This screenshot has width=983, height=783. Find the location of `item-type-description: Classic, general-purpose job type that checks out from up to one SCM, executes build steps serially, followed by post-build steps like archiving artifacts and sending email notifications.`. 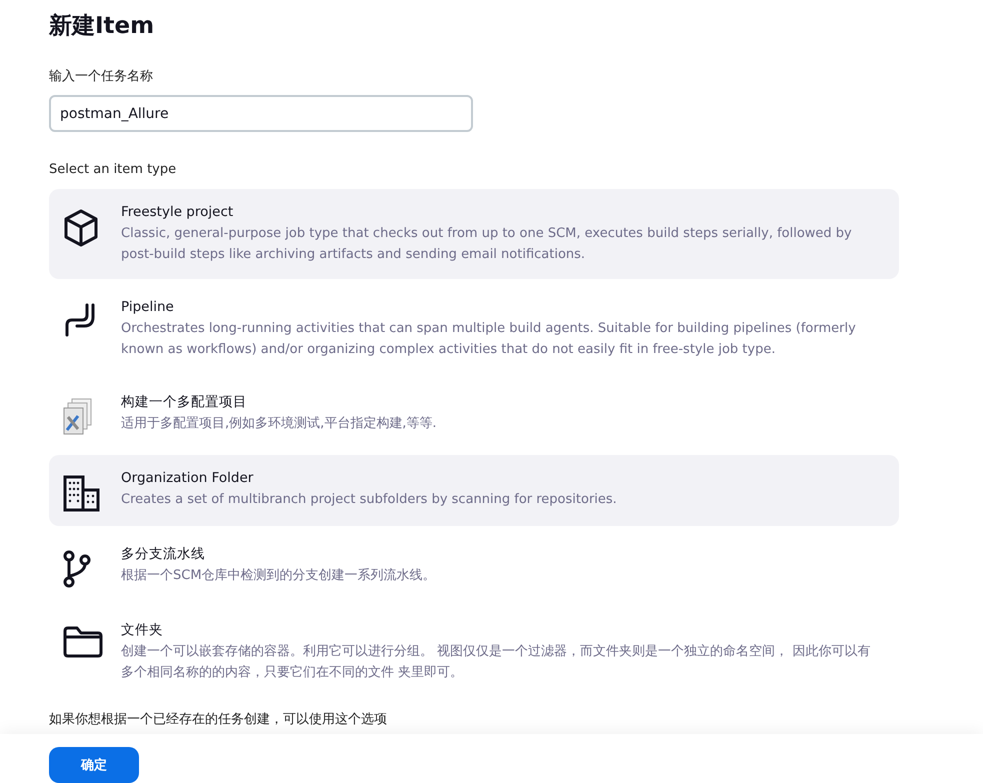

item-type-description: Classic, general-purpose job type that checks out from up to one SCM, executes build steps serially, followed by post-build steps like archiving artifacts and sending email notifications. is located at coordinates (487, 244).